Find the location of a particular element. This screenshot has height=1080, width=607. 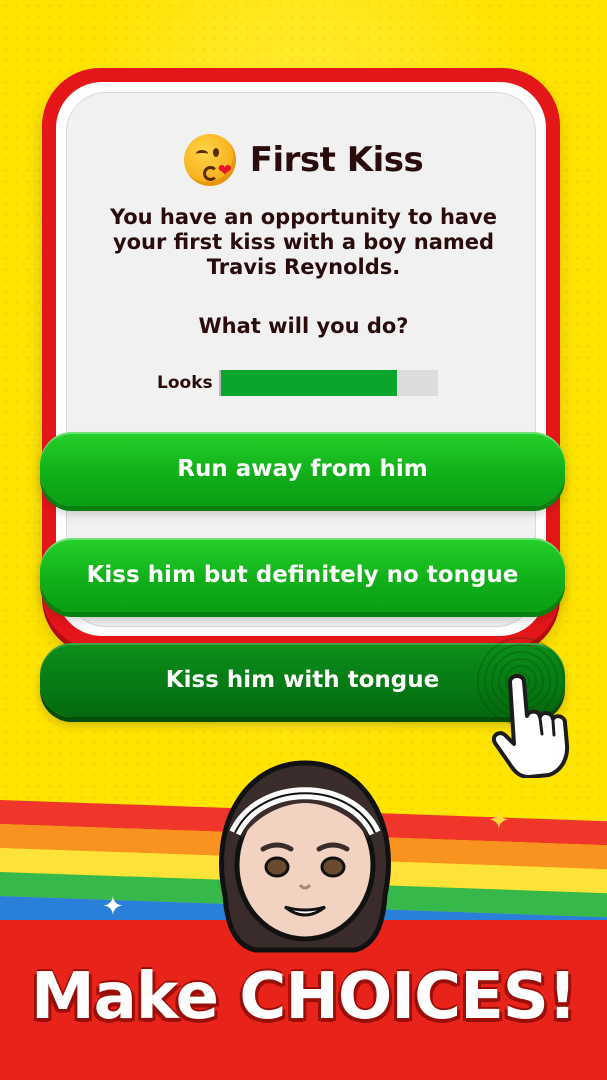

promo-headline: Make CHOICES! is located at coordinates (303, 997).